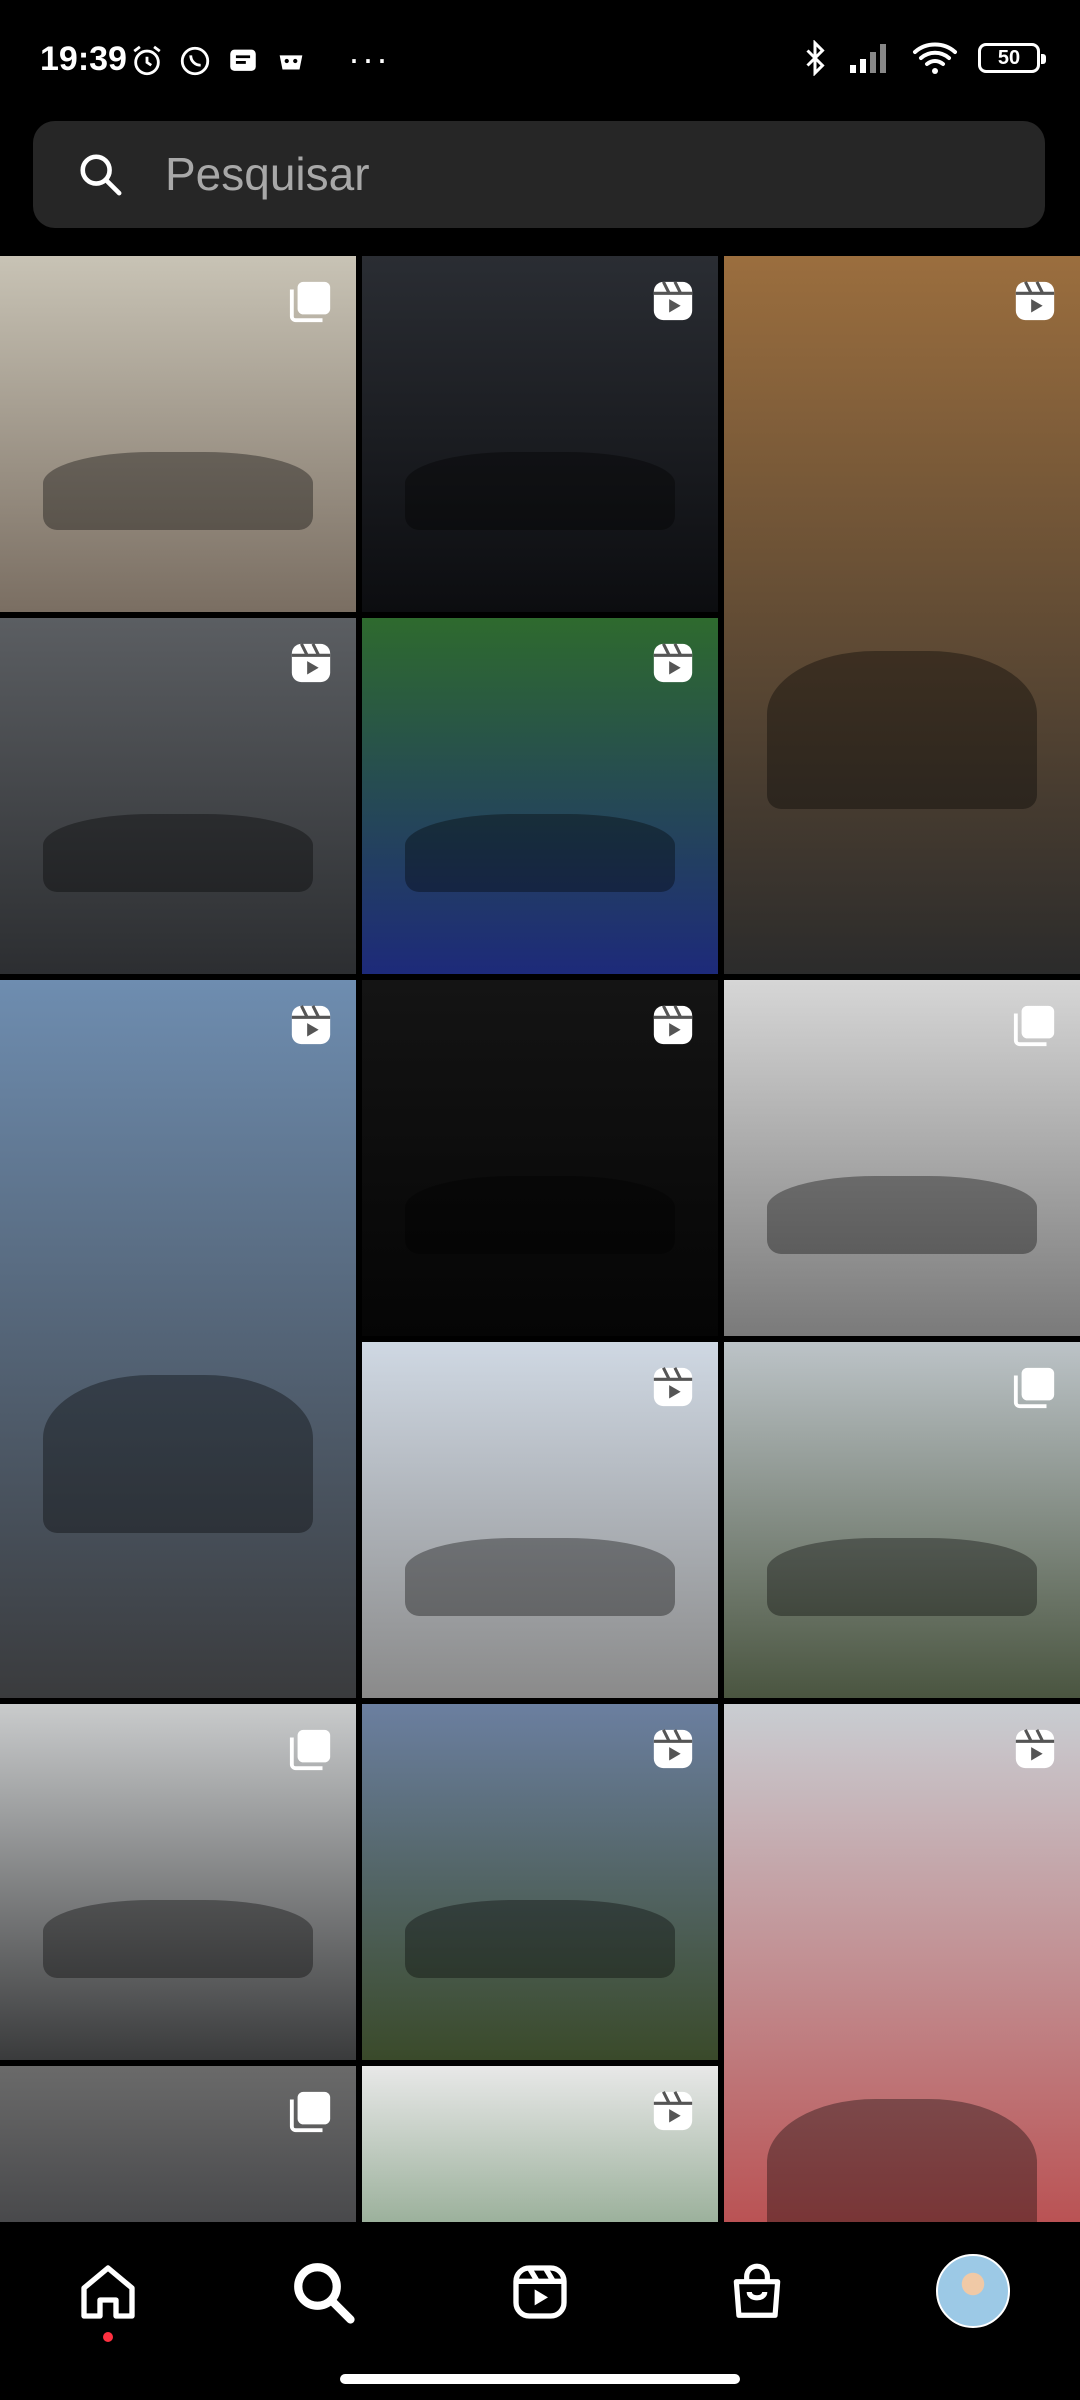 The height and width of the screenshot is (2400, 1080). I want to click on battery-level: 50, so click(1009, 57).